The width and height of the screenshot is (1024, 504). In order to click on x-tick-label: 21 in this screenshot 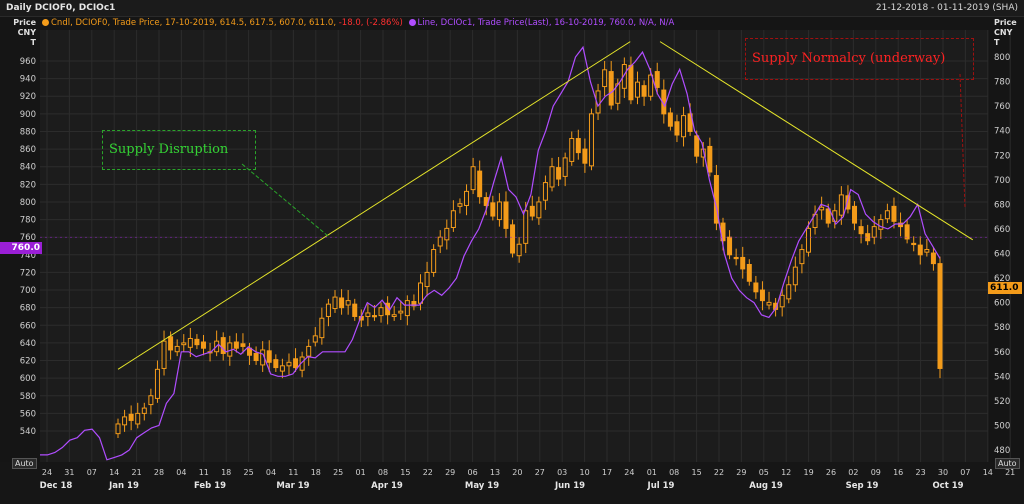, I will do `click(1010, 472)`.